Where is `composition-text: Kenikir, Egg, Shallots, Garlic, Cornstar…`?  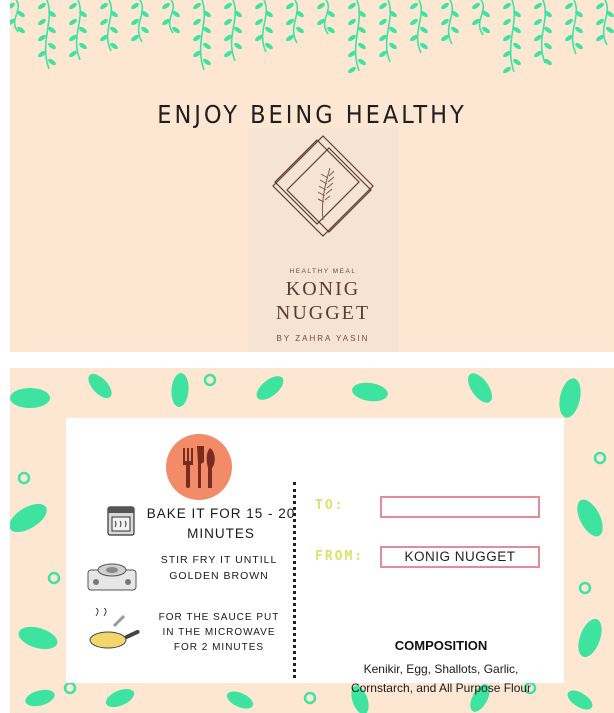
composition-text: Kenikir, Egg, Shallots, Garlic, Cornstar… is located at coordinates (441, 678).